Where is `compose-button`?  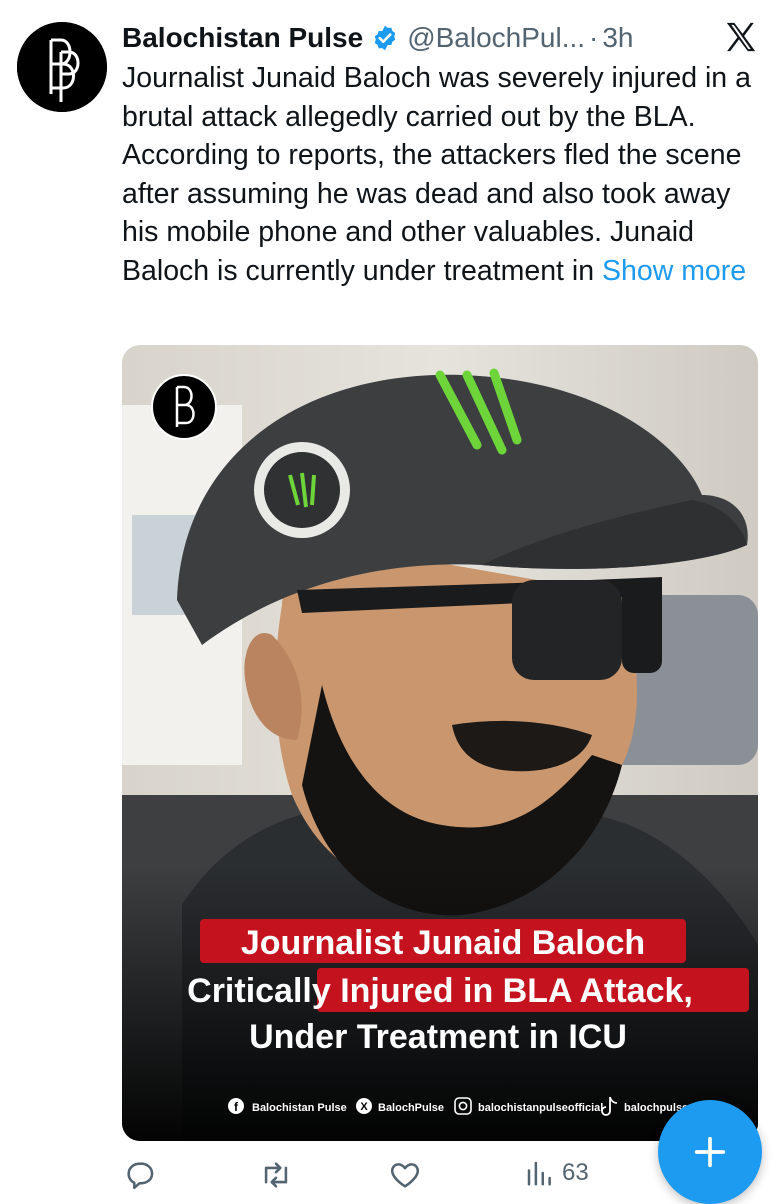 compose-button is located at coordinates (710, 1152).